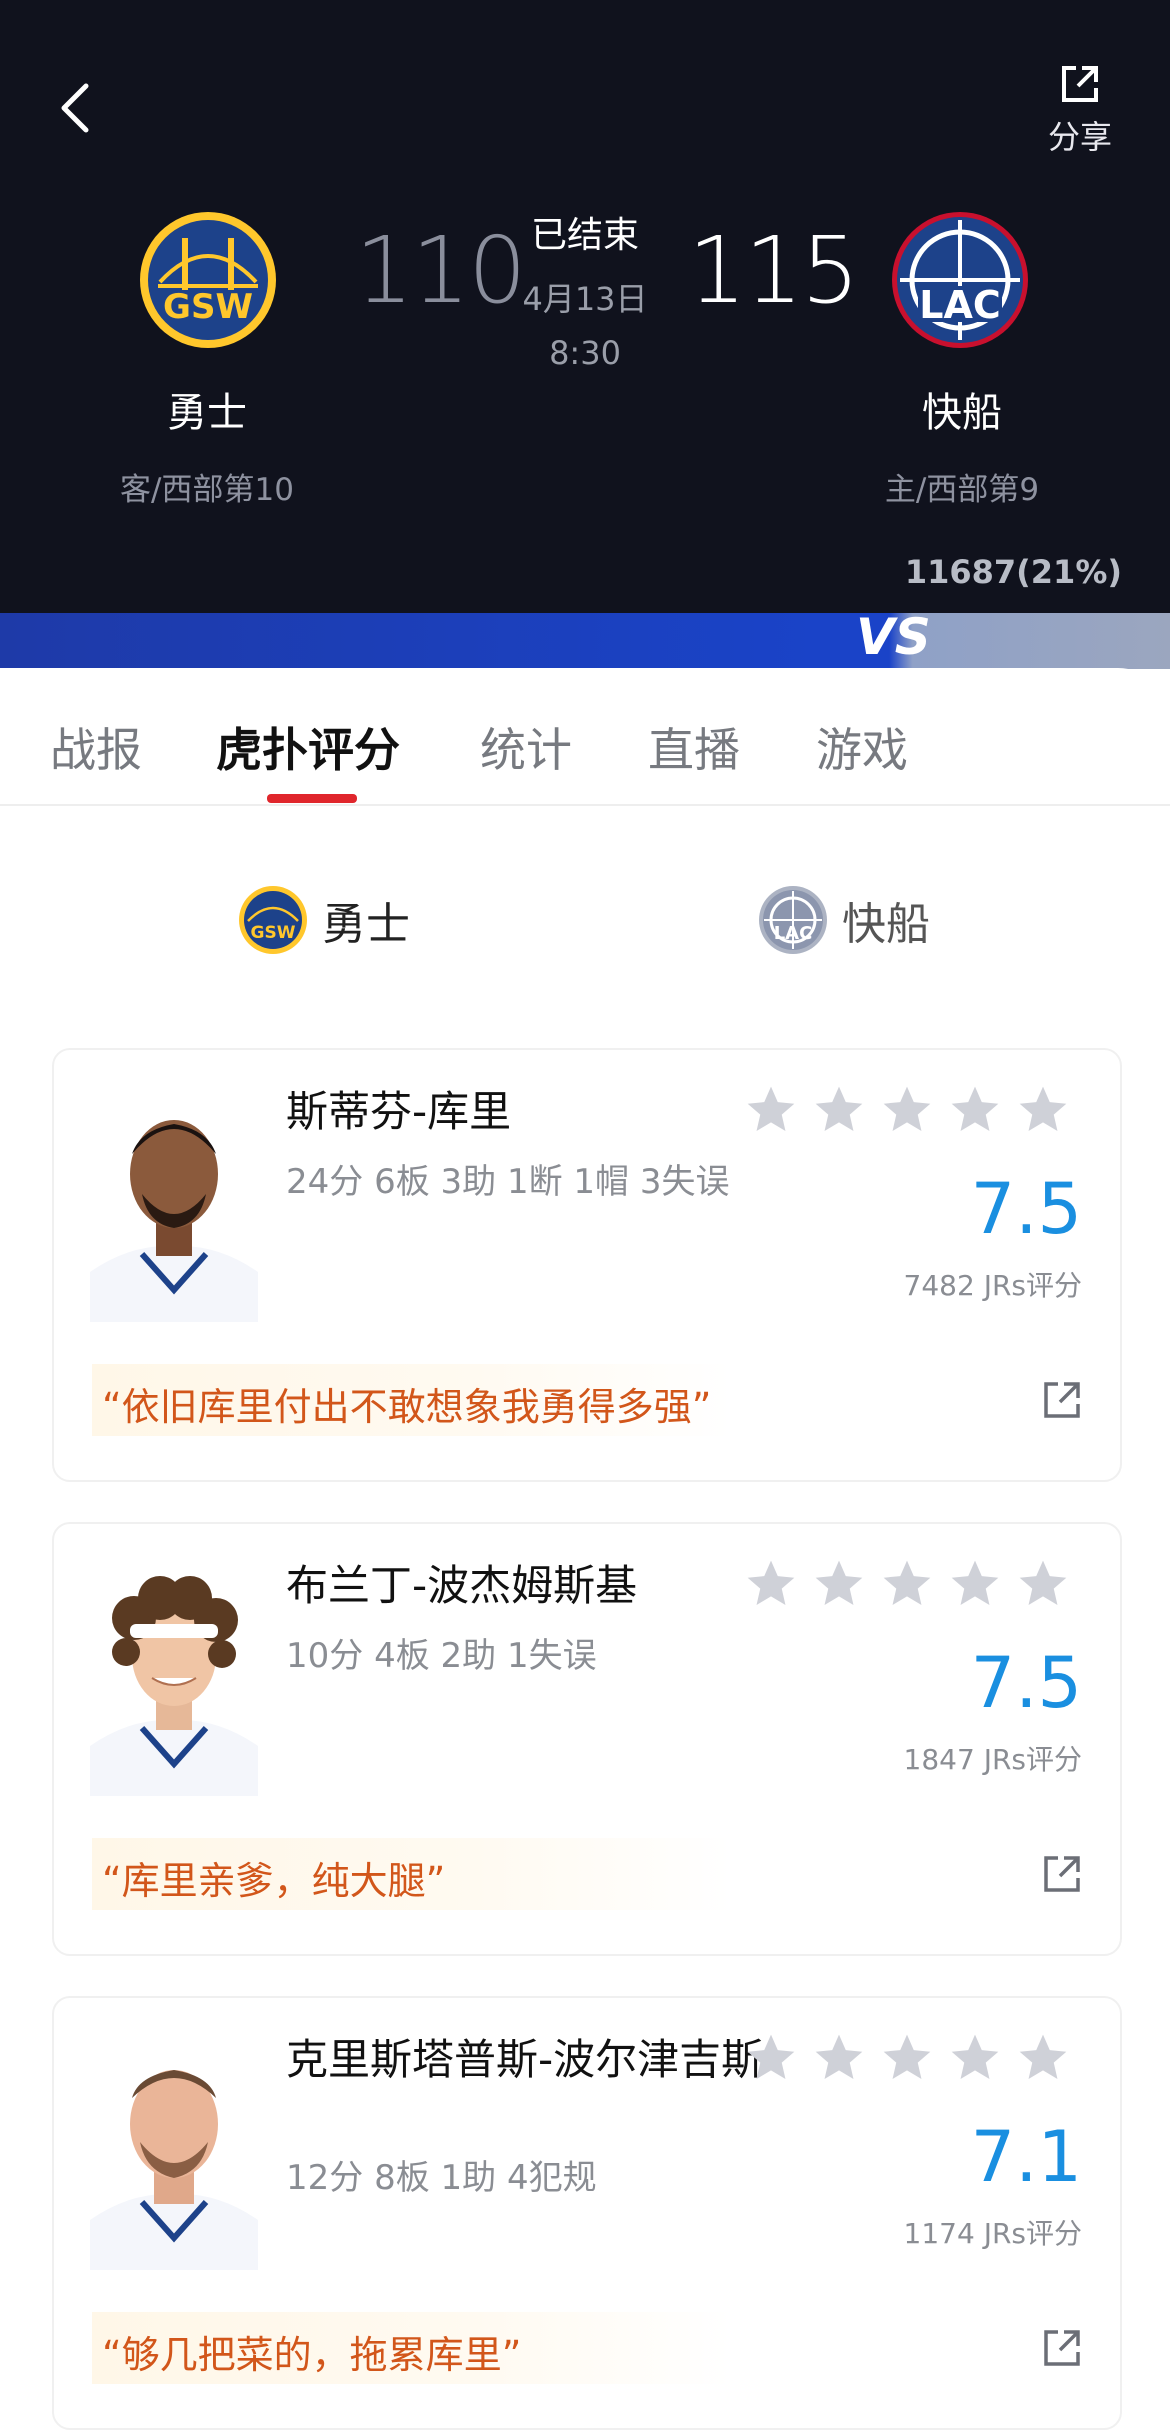 This screenshot has width=1170, height=2432. What do you see at coordinates (1026, 2157) in the screenshot?
I see `average-rating: 7.1` at bounding box center [1026, 2157].